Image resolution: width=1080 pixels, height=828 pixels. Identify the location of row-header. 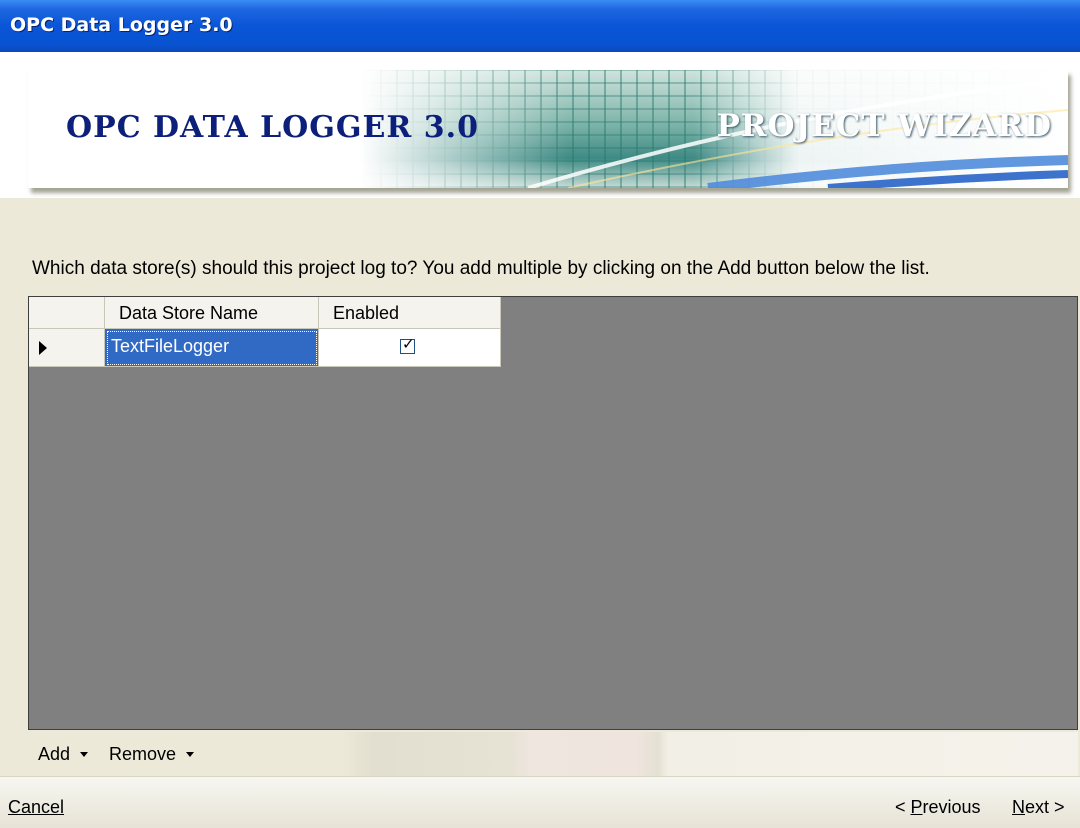
(67, 348).